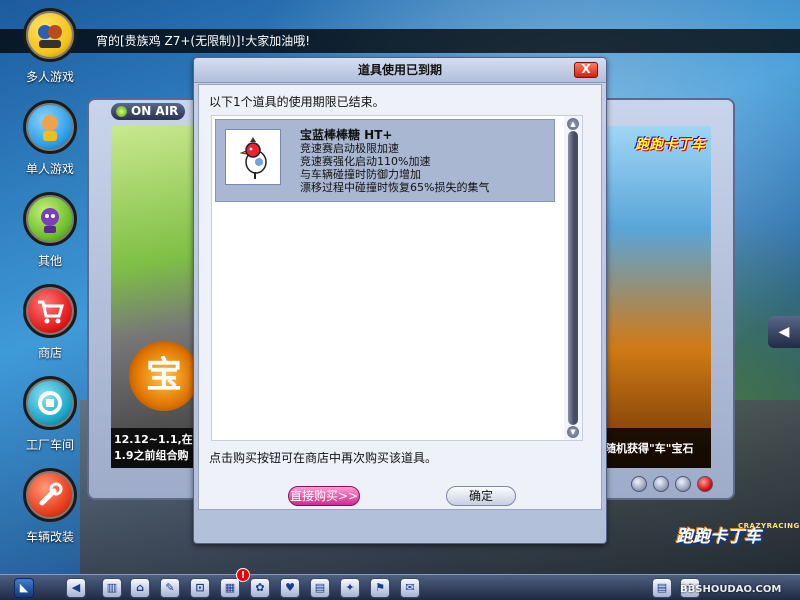  What do you see at coordinates (349, 148) in the screenshot?
I see `item-effect-line: 竞速赛启动极限加速` at bounding box center [349, 148].